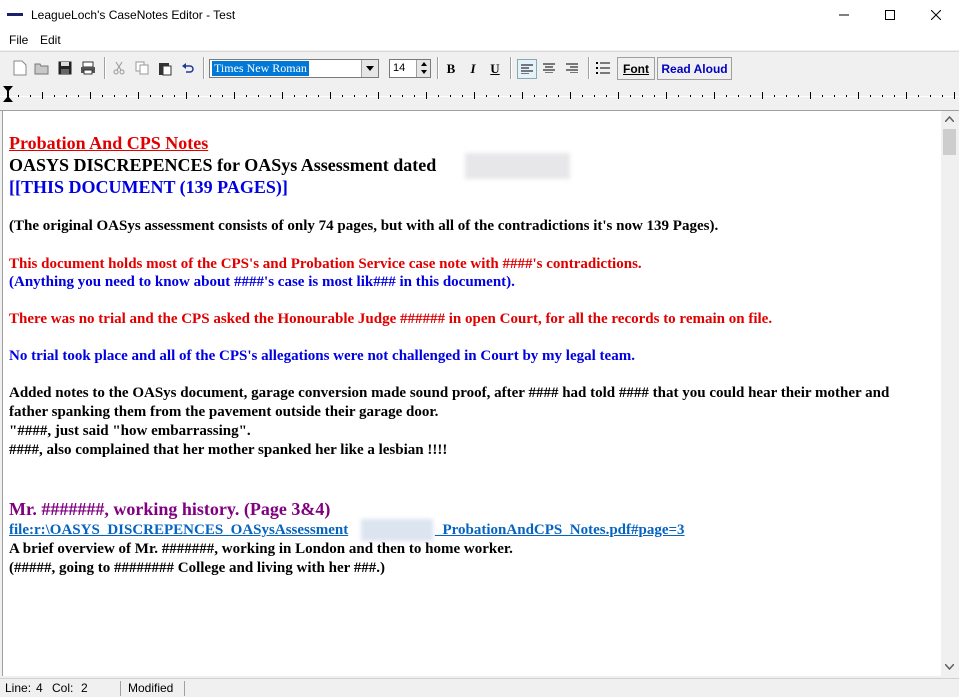 This screenshot has height=697, width=959. I want to click on close-button, so click(936, 15).